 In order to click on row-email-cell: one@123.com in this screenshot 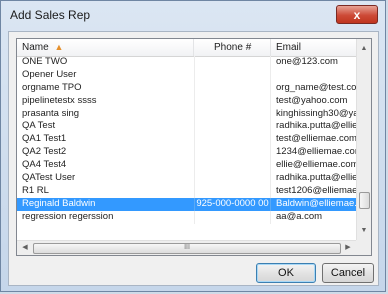, I will do `click(307, 61)`.